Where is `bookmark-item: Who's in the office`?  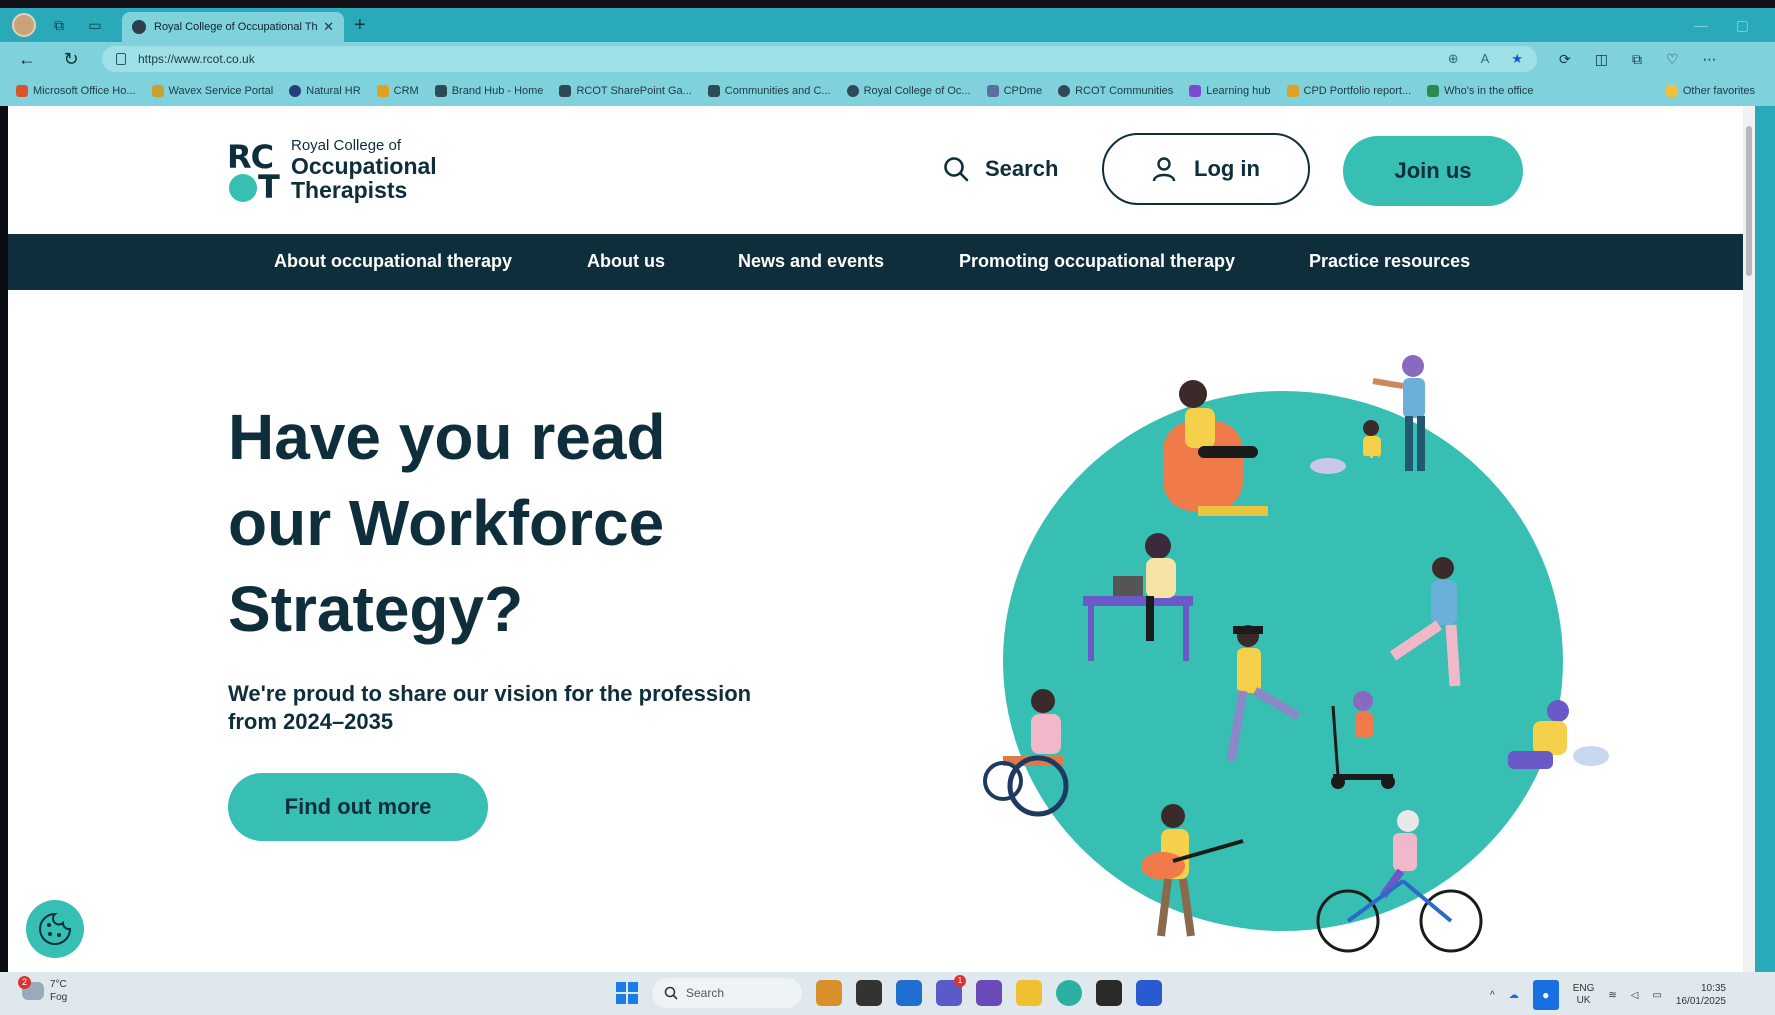 bookmark-item: Who's in the office is located at coordinates (1480, 91).